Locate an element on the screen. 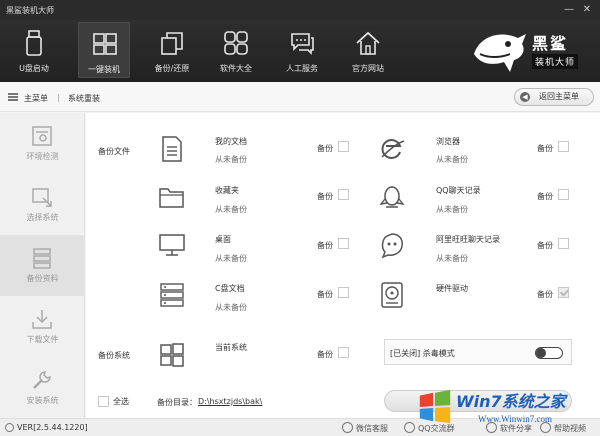 The image size is (600, 436). environment-check-icon is located at coordinates (42, 136).